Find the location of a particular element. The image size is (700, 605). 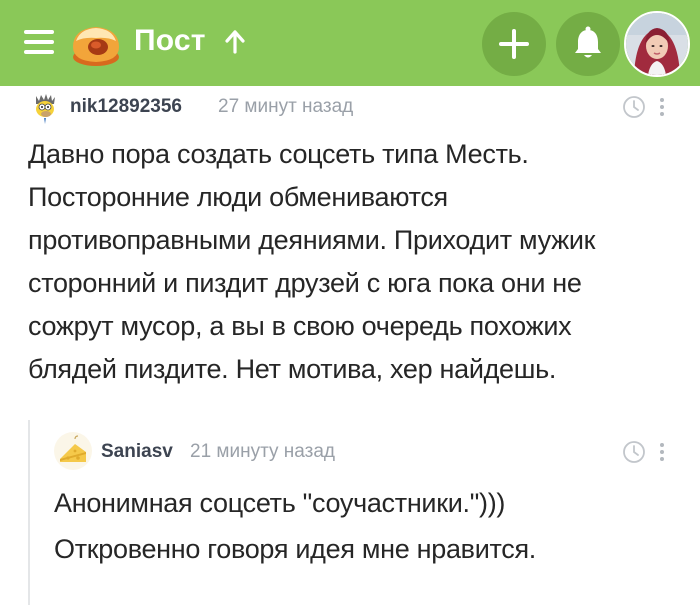

comment-line: блядей пиздите. Нет мотива, хер найдешь. is located at coordinates (292, 369).